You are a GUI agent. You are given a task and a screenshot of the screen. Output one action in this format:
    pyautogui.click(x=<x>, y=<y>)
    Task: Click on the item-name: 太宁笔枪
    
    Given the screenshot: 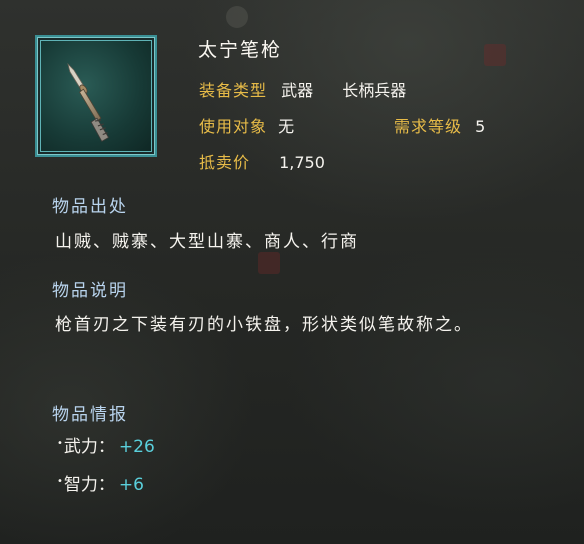 What is the action you would take?
    pyautogui.click(x=240, y=50)
    